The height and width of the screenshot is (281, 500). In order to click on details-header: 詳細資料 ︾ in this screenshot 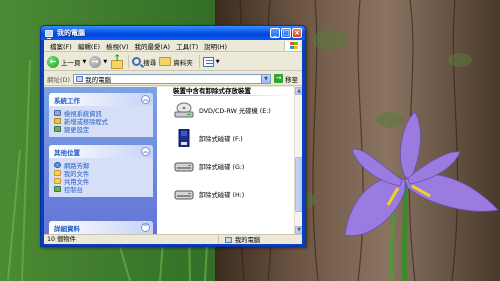, I will do `click(101, 227)`.